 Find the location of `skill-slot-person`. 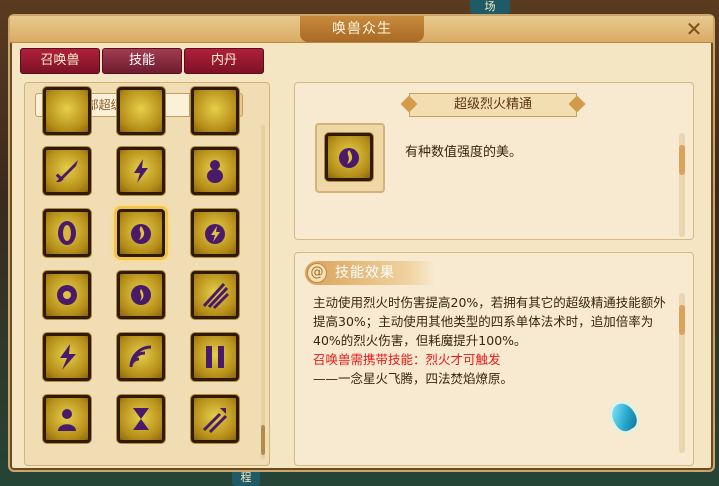

skill-slot-person is located at coordinates (67, 419).